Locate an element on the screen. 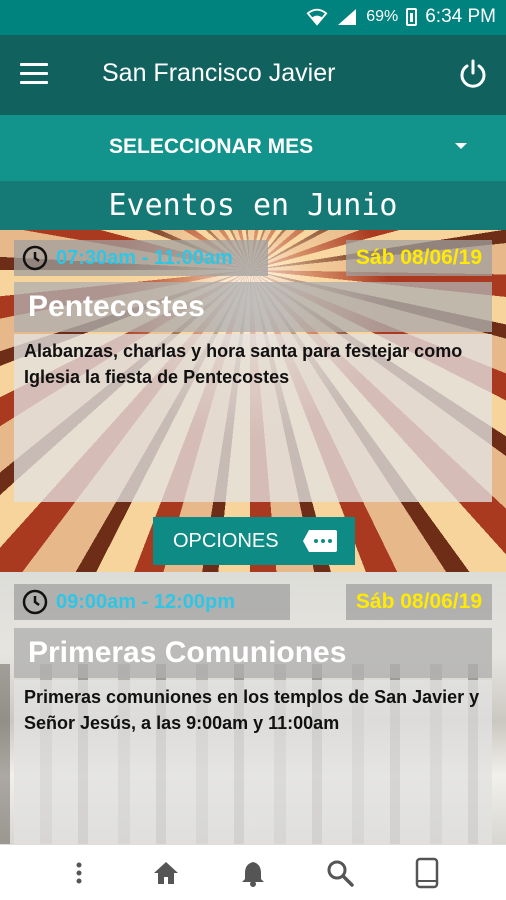 The image size is (506, 900). home-icon is located at coordinates (166, 873).